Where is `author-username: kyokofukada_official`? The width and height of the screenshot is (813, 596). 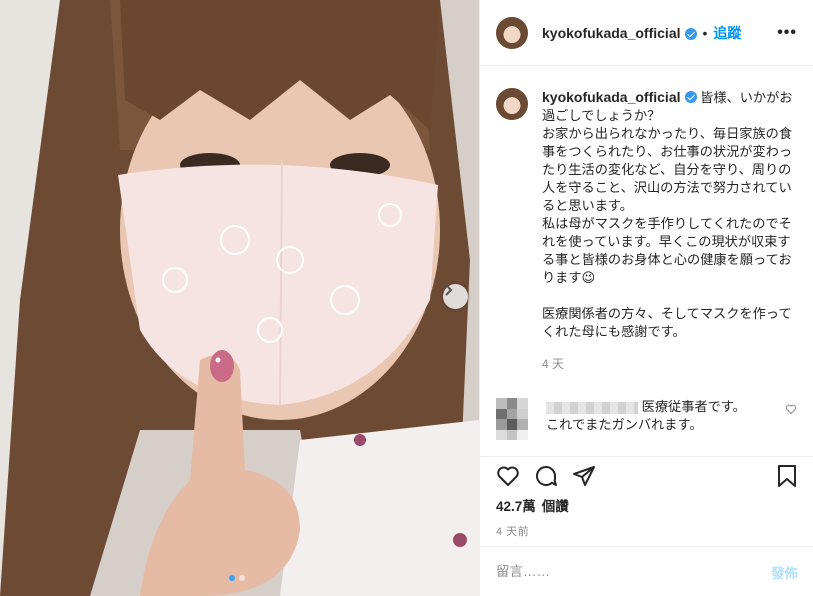 author-username: kyokofukada_official is located at coordinates (611, 33).